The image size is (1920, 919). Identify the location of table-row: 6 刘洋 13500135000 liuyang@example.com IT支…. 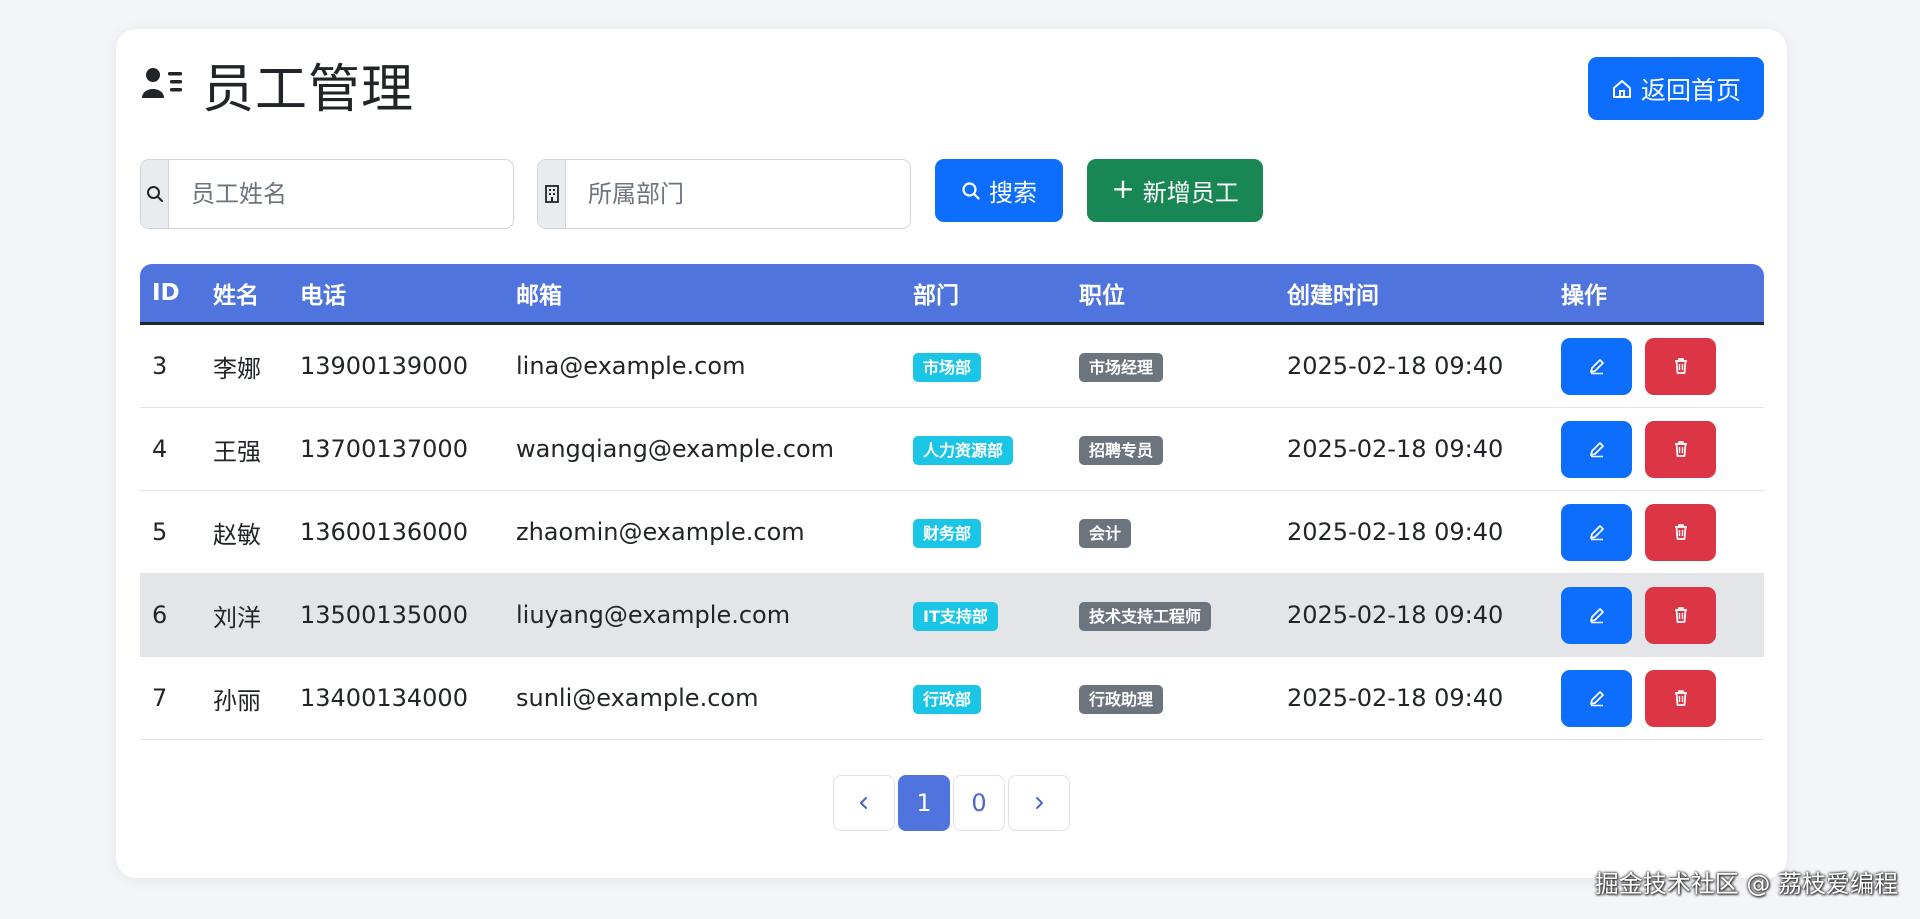
(952, 615).